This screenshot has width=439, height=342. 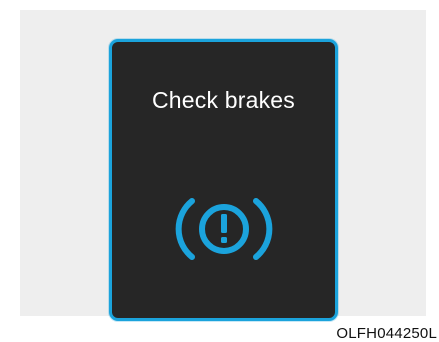 I want to click on brake-warning-icon, so click(x=224, y=229).